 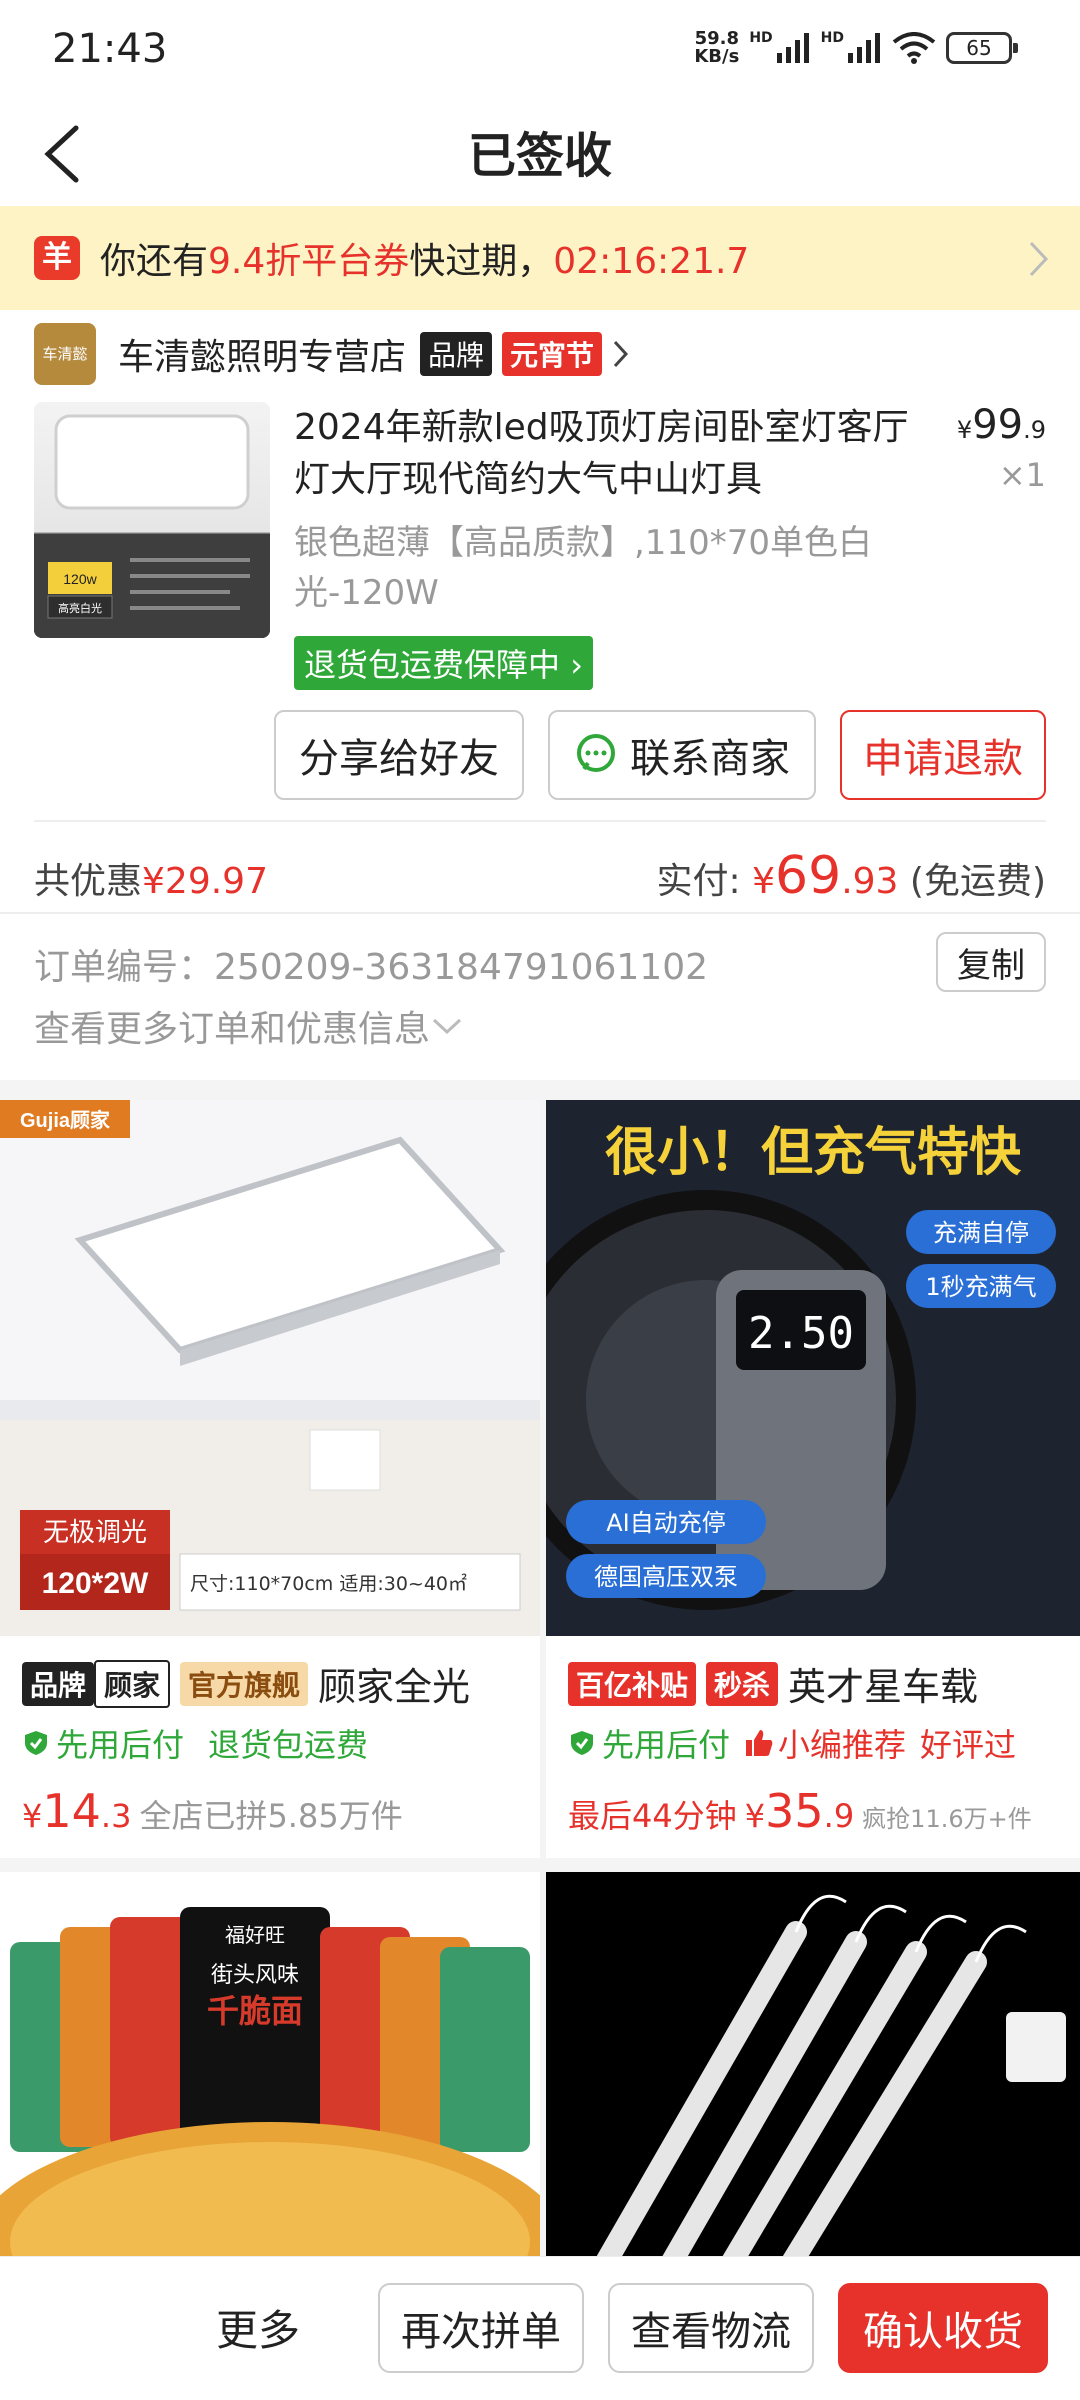 What do you see at coordinates (1001, 425) in the screenshot?
I see `product-price: ¥99.9` at bounding box center [1001, 425].